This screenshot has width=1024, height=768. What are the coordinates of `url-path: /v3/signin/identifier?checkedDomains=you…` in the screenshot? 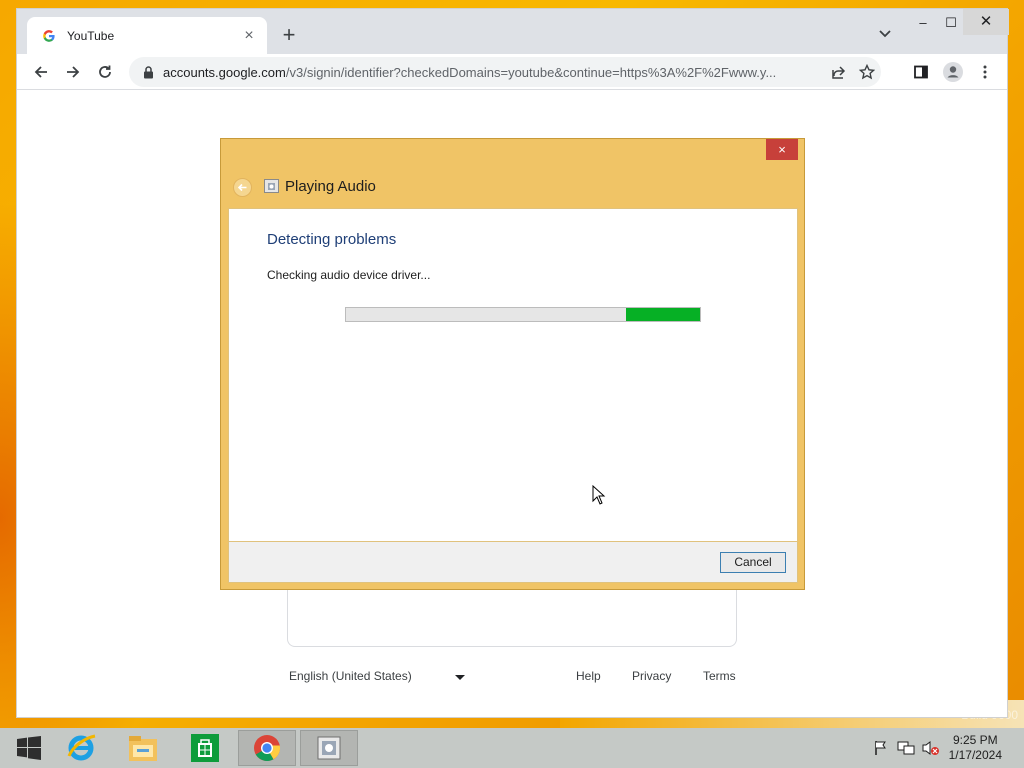 It's located at (531, 72).